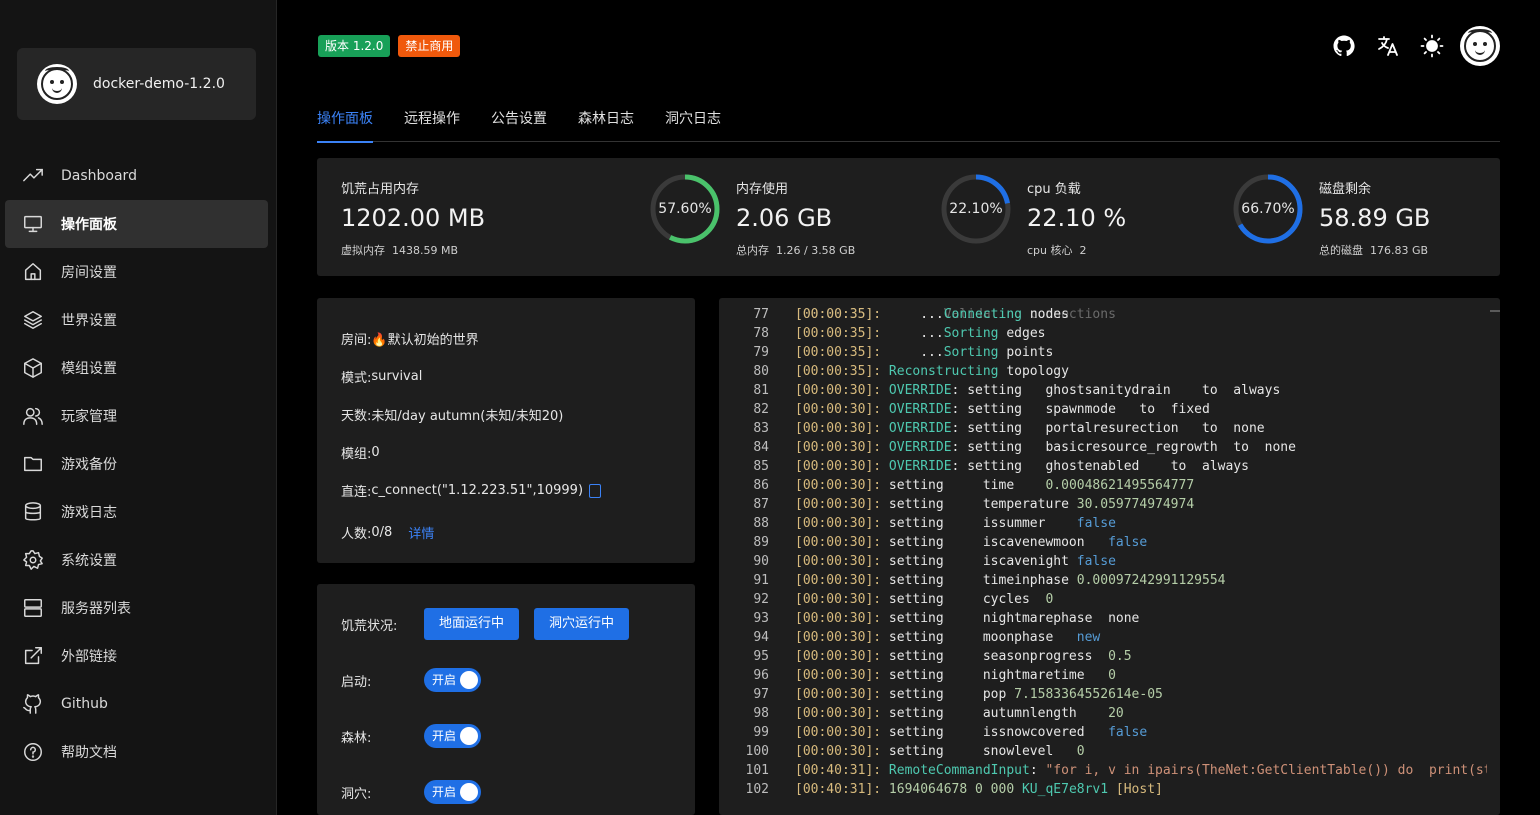 This screenshot has width=1540, height=815. Describe the element at coordinates (99, 176) in the screenshot. I see `sidebar-item-label: Dashboard` at that location.